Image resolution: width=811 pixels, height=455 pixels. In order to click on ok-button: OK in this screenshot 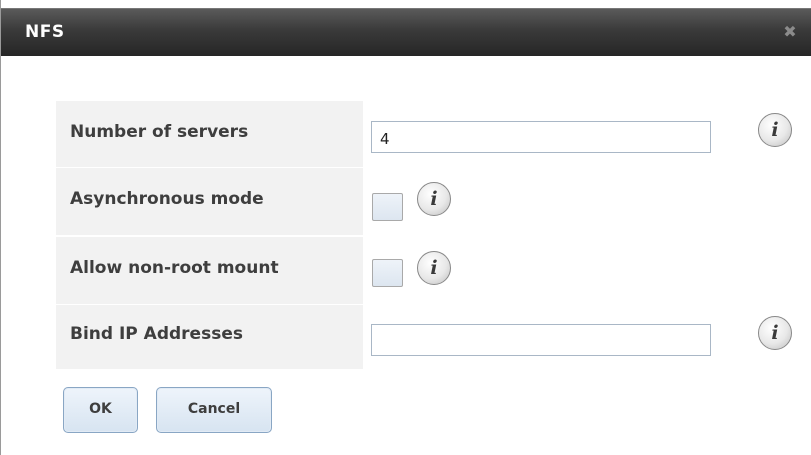, I will do `click(100, 410)`.